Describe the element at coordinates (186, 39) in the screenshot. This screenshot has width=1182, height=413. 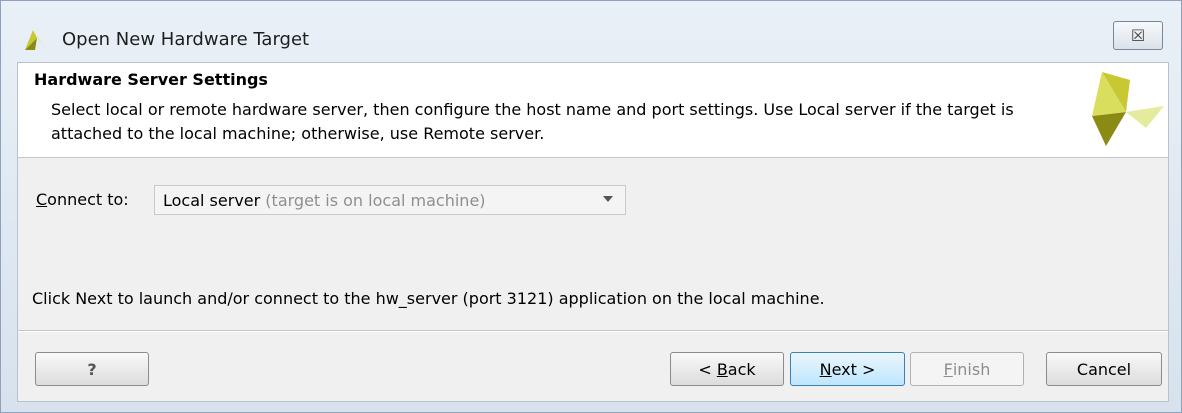
I see `window-title: Open New Hardware Target` at that location.